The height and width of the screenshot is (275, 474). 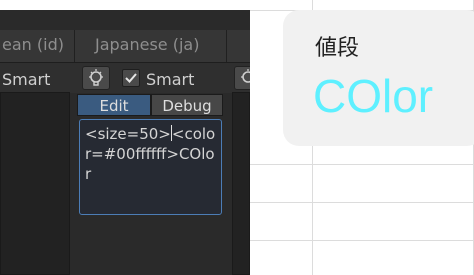 What do you see at coordinates (114, 105) in the screenshot?
I see `tab-edit: Edit` at bounding box center [114, 105].